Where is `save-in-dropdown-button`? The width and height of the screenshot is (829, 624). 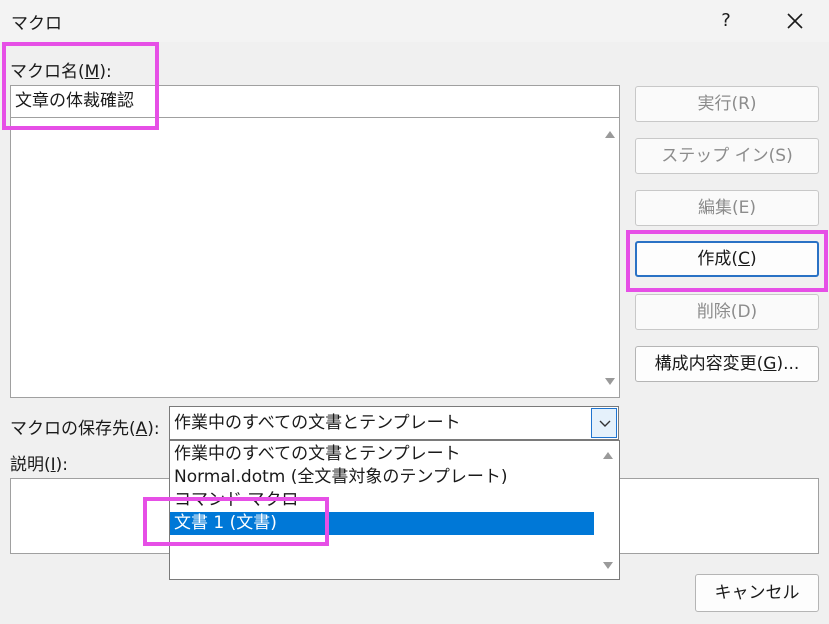 save-in-dropdown-button is located at coordinates (604, 423).